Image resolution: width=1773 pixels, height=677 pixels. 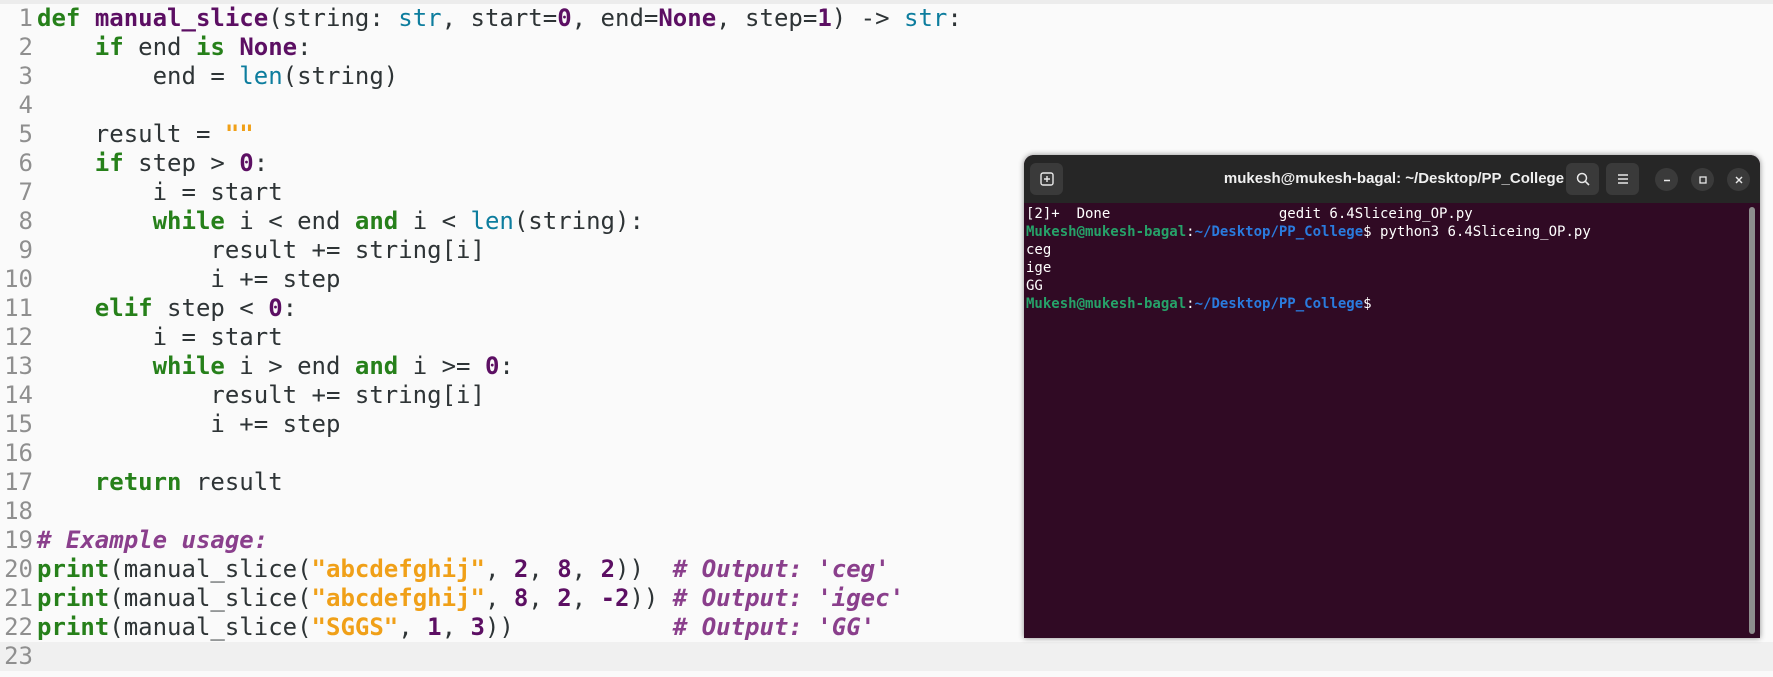 I want to click on line-number: 20, so click(x=18, y=569).